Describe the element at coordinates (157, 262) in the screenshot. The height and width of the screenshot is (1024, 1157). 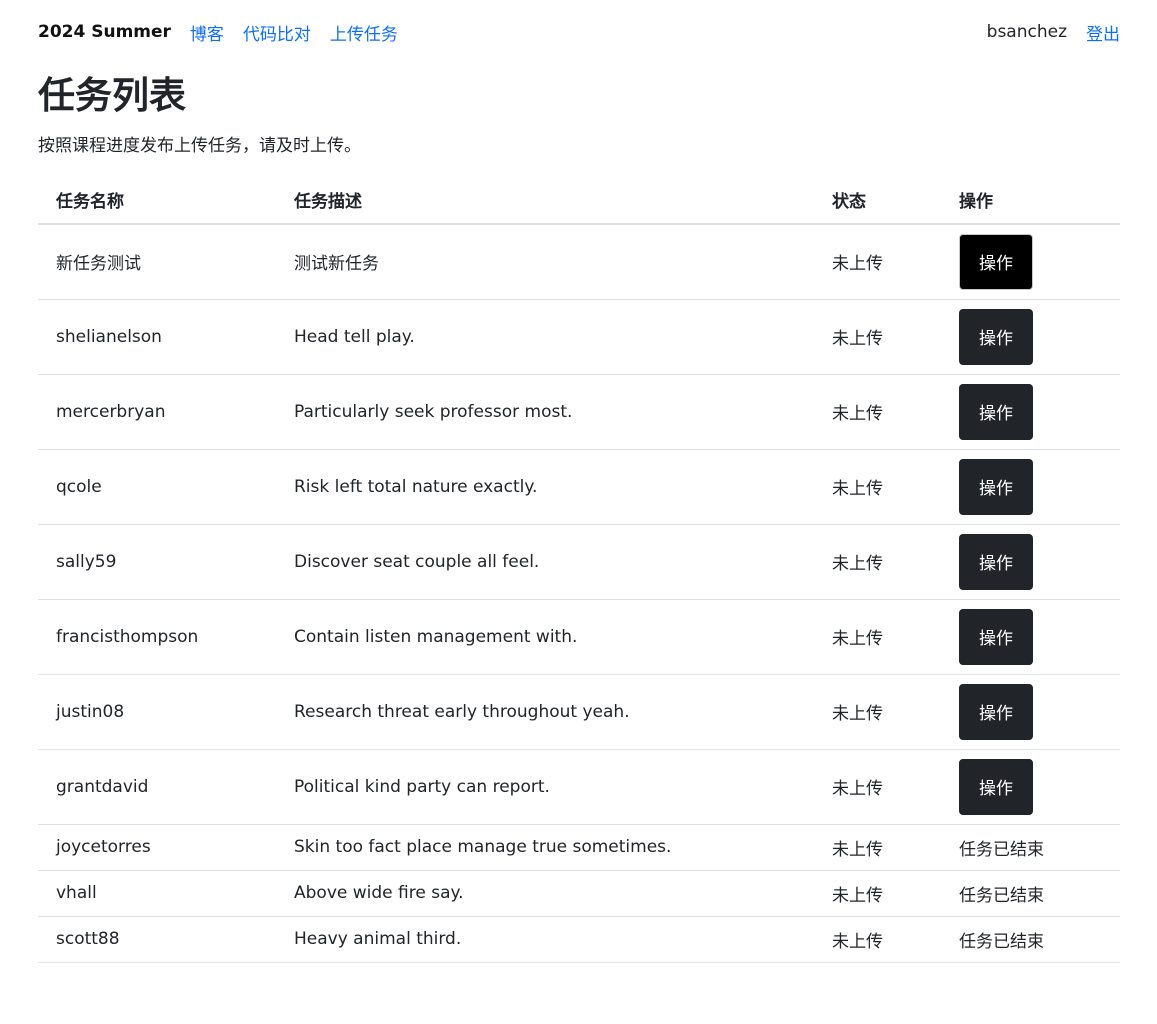
I see `task-name: 新任务测试` at that location.